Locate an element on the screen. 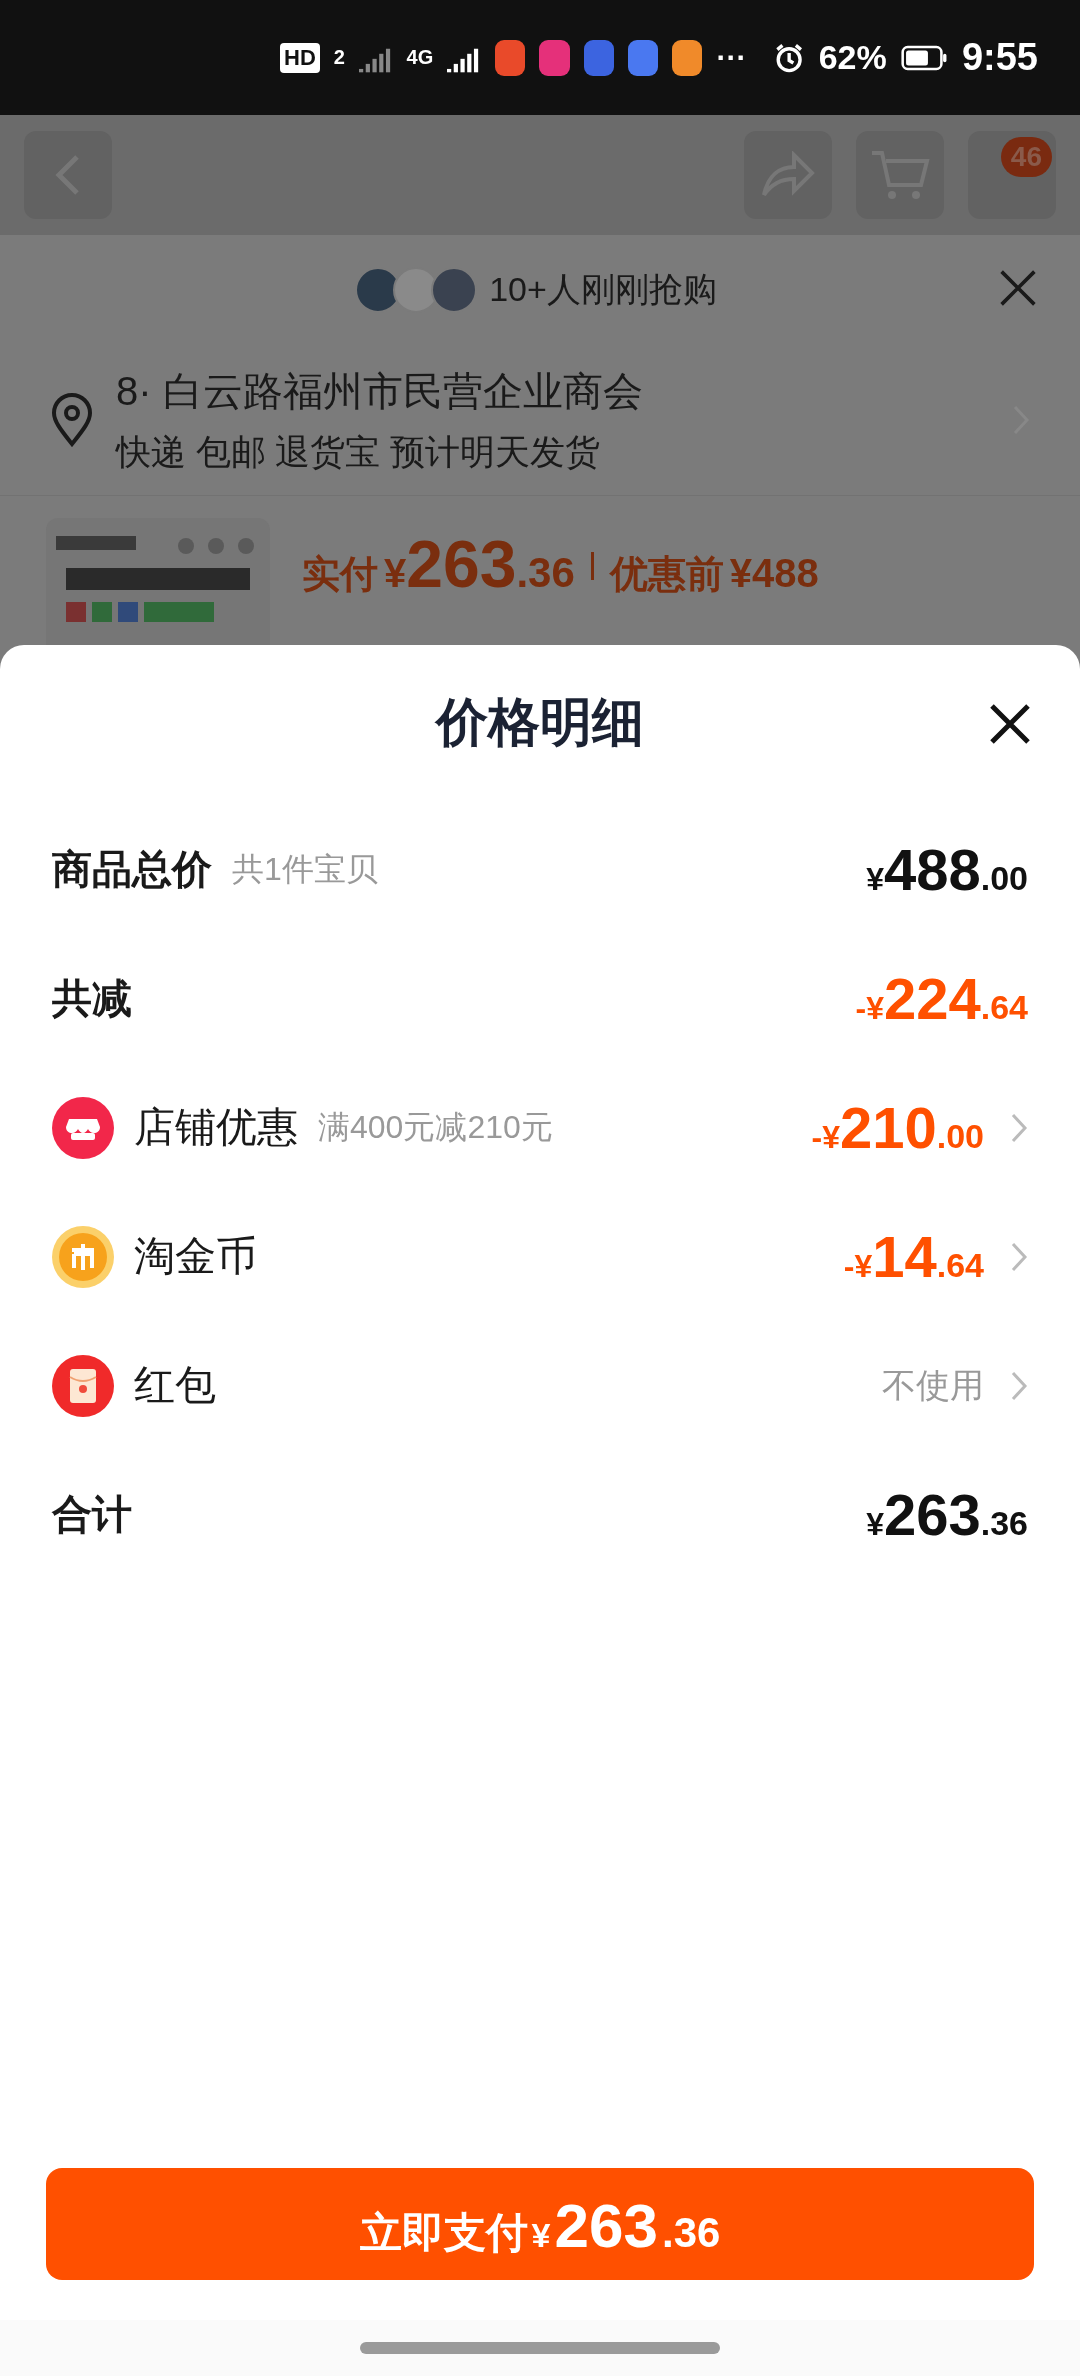 This screenshot has height=2376, width=1080. discount-row: 店铺优惠 满400元减210元 -¥210.00 is located at coordinates (540, 1127).